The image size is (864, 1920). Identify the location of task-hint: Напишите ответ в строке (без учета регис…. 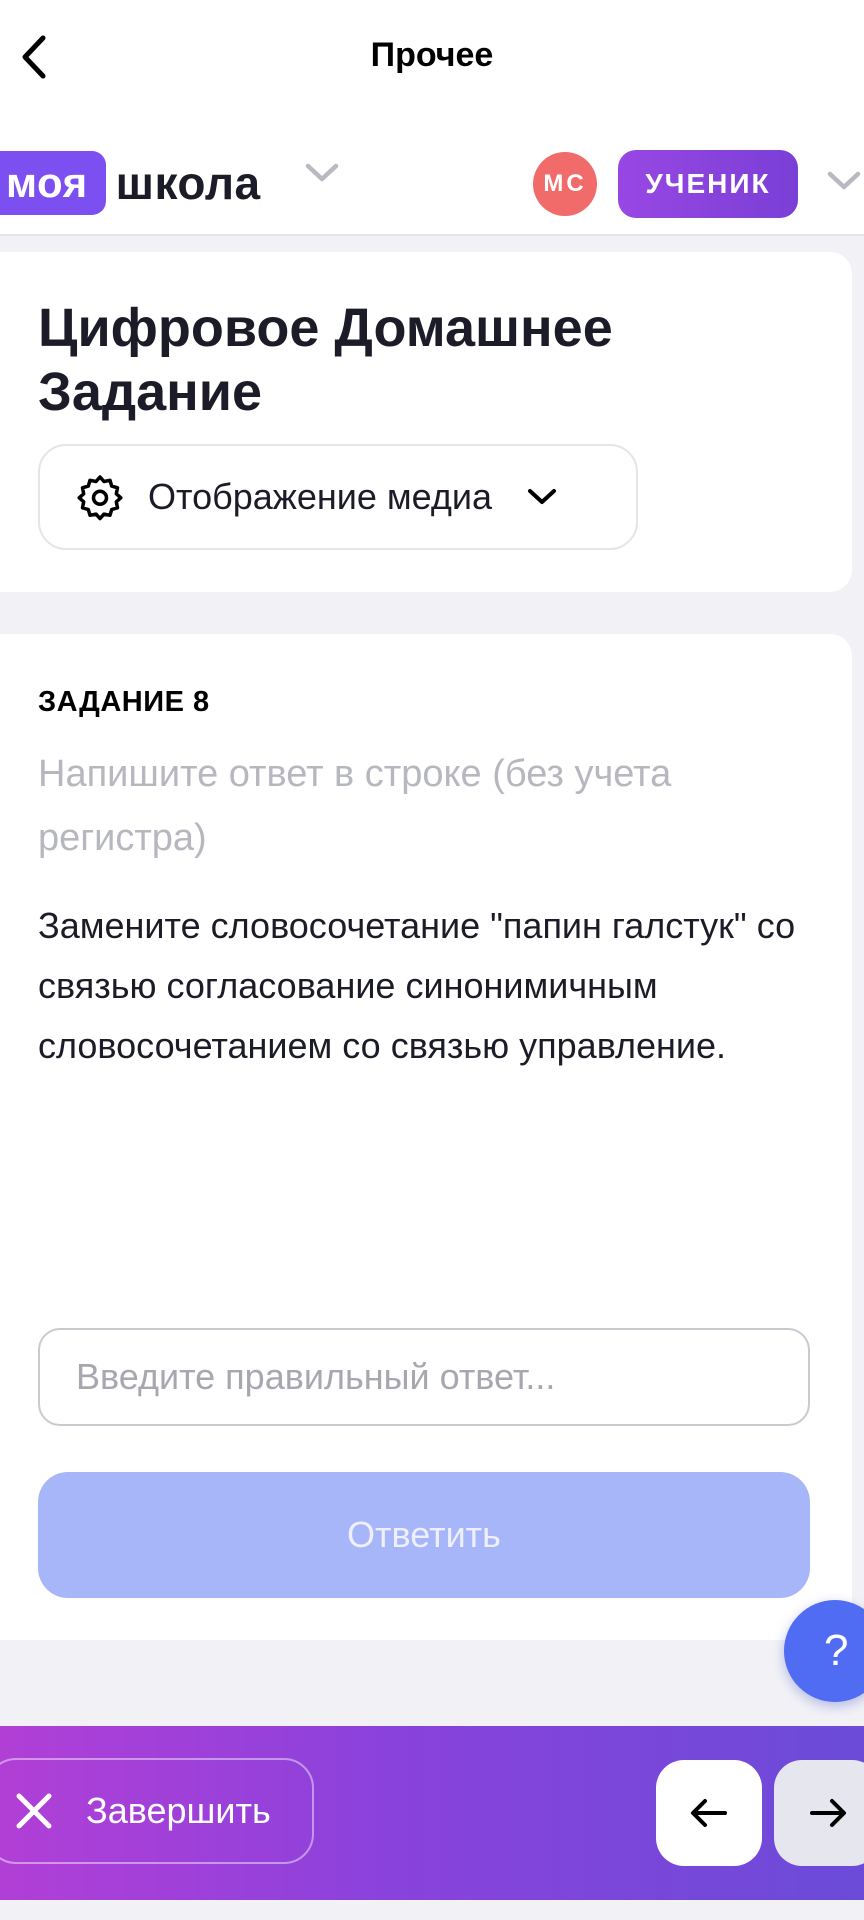
(355, 806).